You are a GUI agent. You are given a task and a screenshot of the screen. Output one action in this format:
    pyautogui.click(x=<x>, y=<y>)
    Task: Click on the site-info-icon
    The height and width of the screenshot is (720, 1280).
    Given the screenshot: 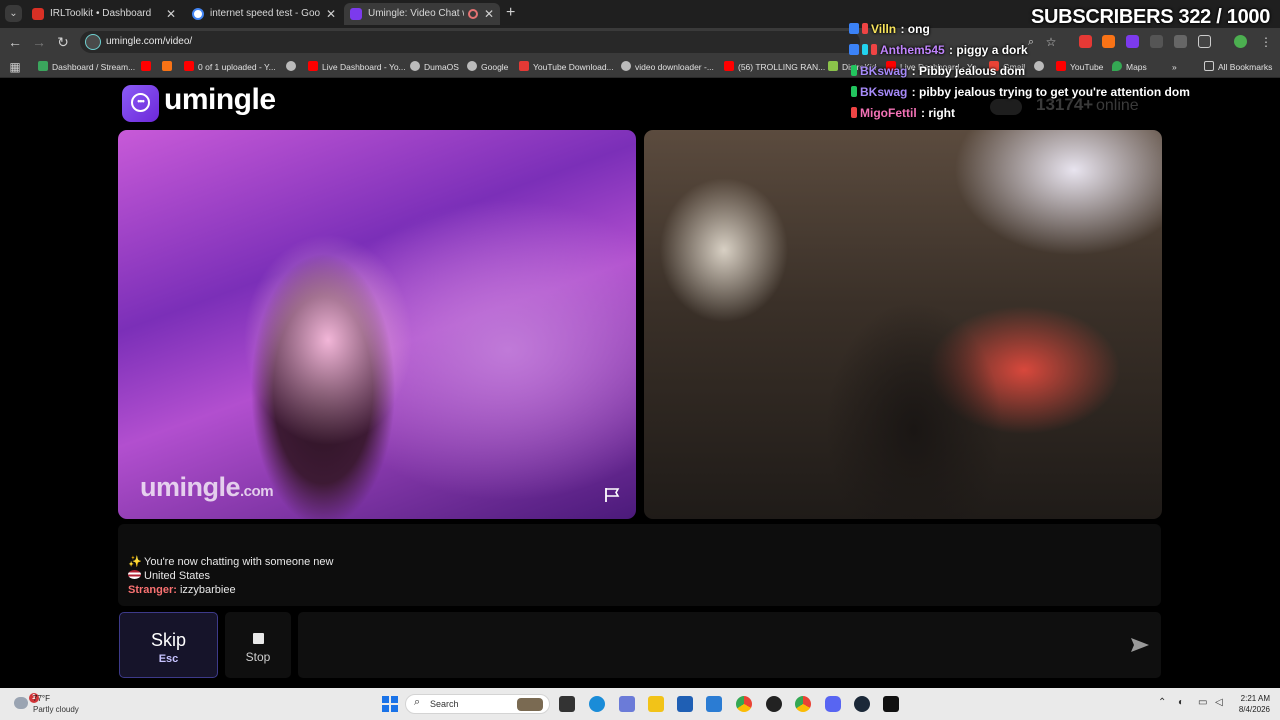 What is the action you would take?
    pyautogui.click(x=93, y=42)
    